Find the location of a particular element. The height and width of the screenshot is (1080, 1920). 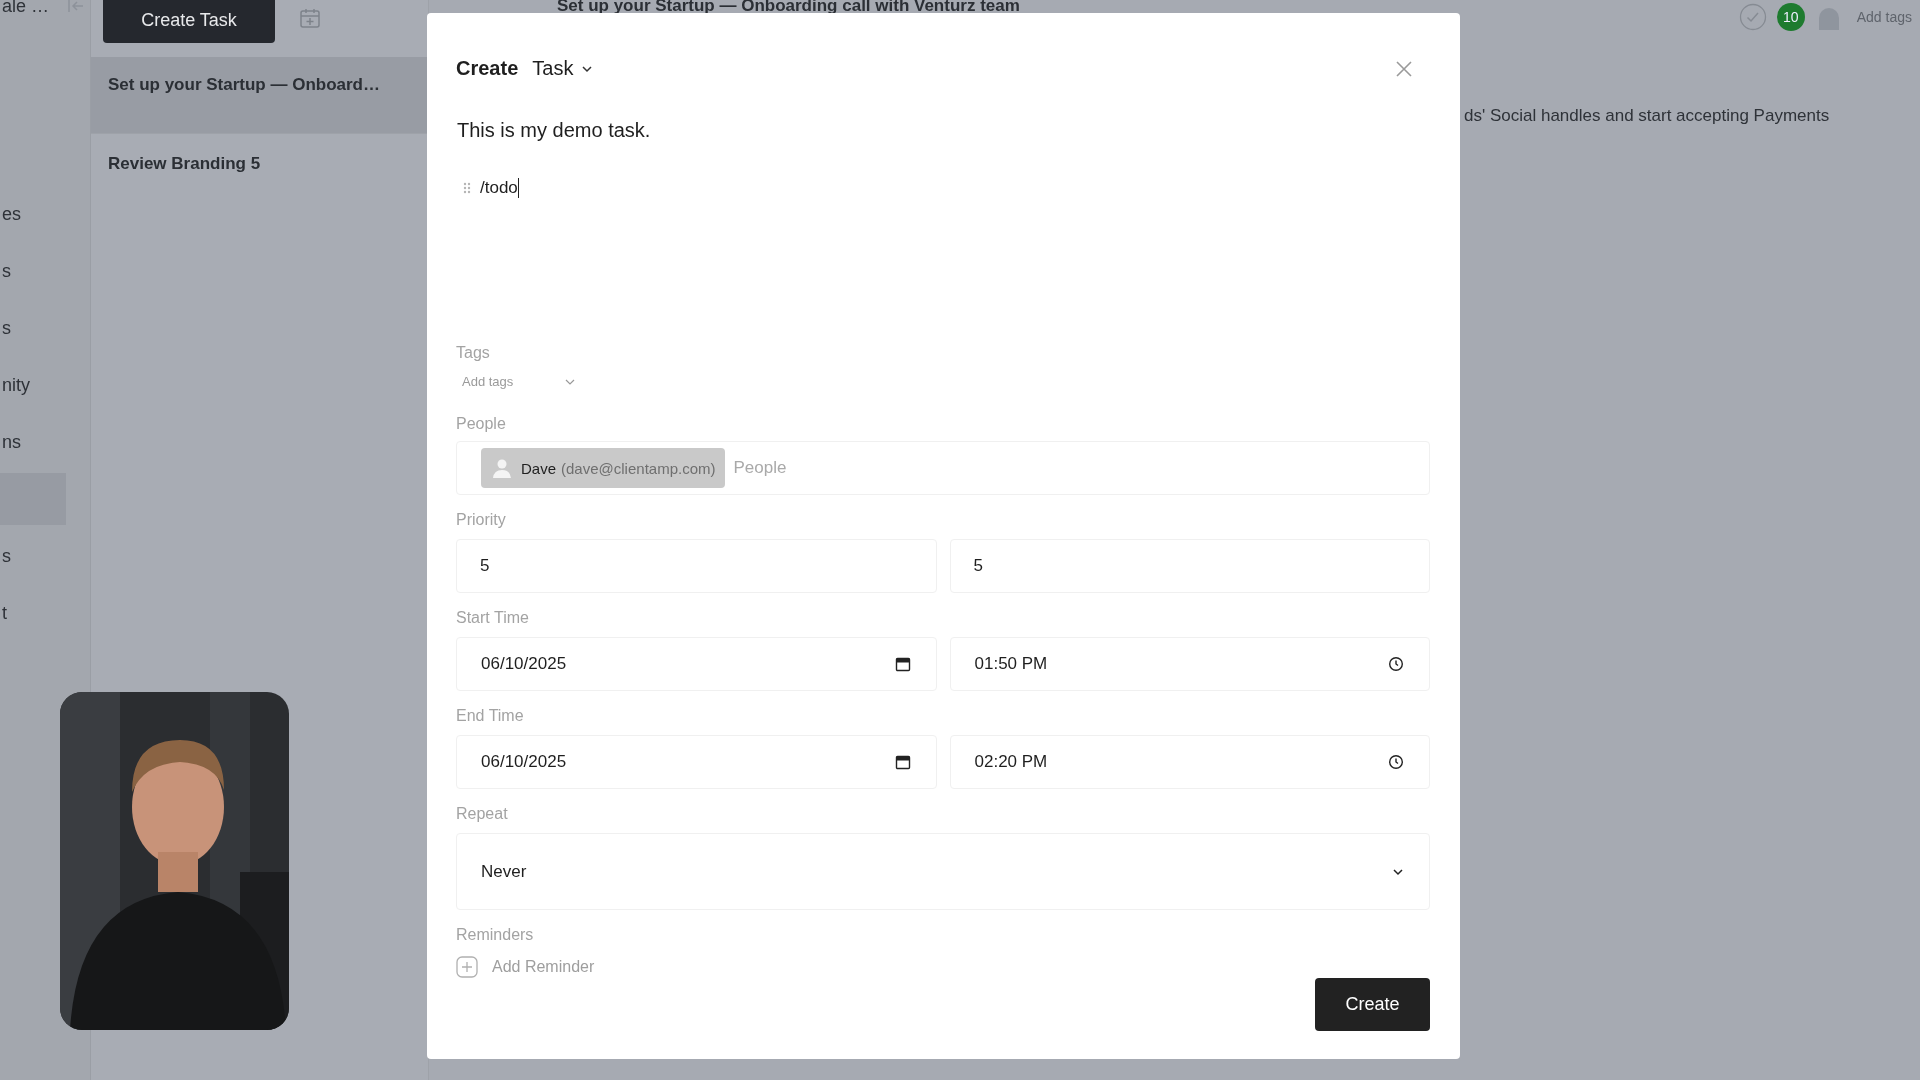

calendar-plus-icon is located at coordinates (310, 18).